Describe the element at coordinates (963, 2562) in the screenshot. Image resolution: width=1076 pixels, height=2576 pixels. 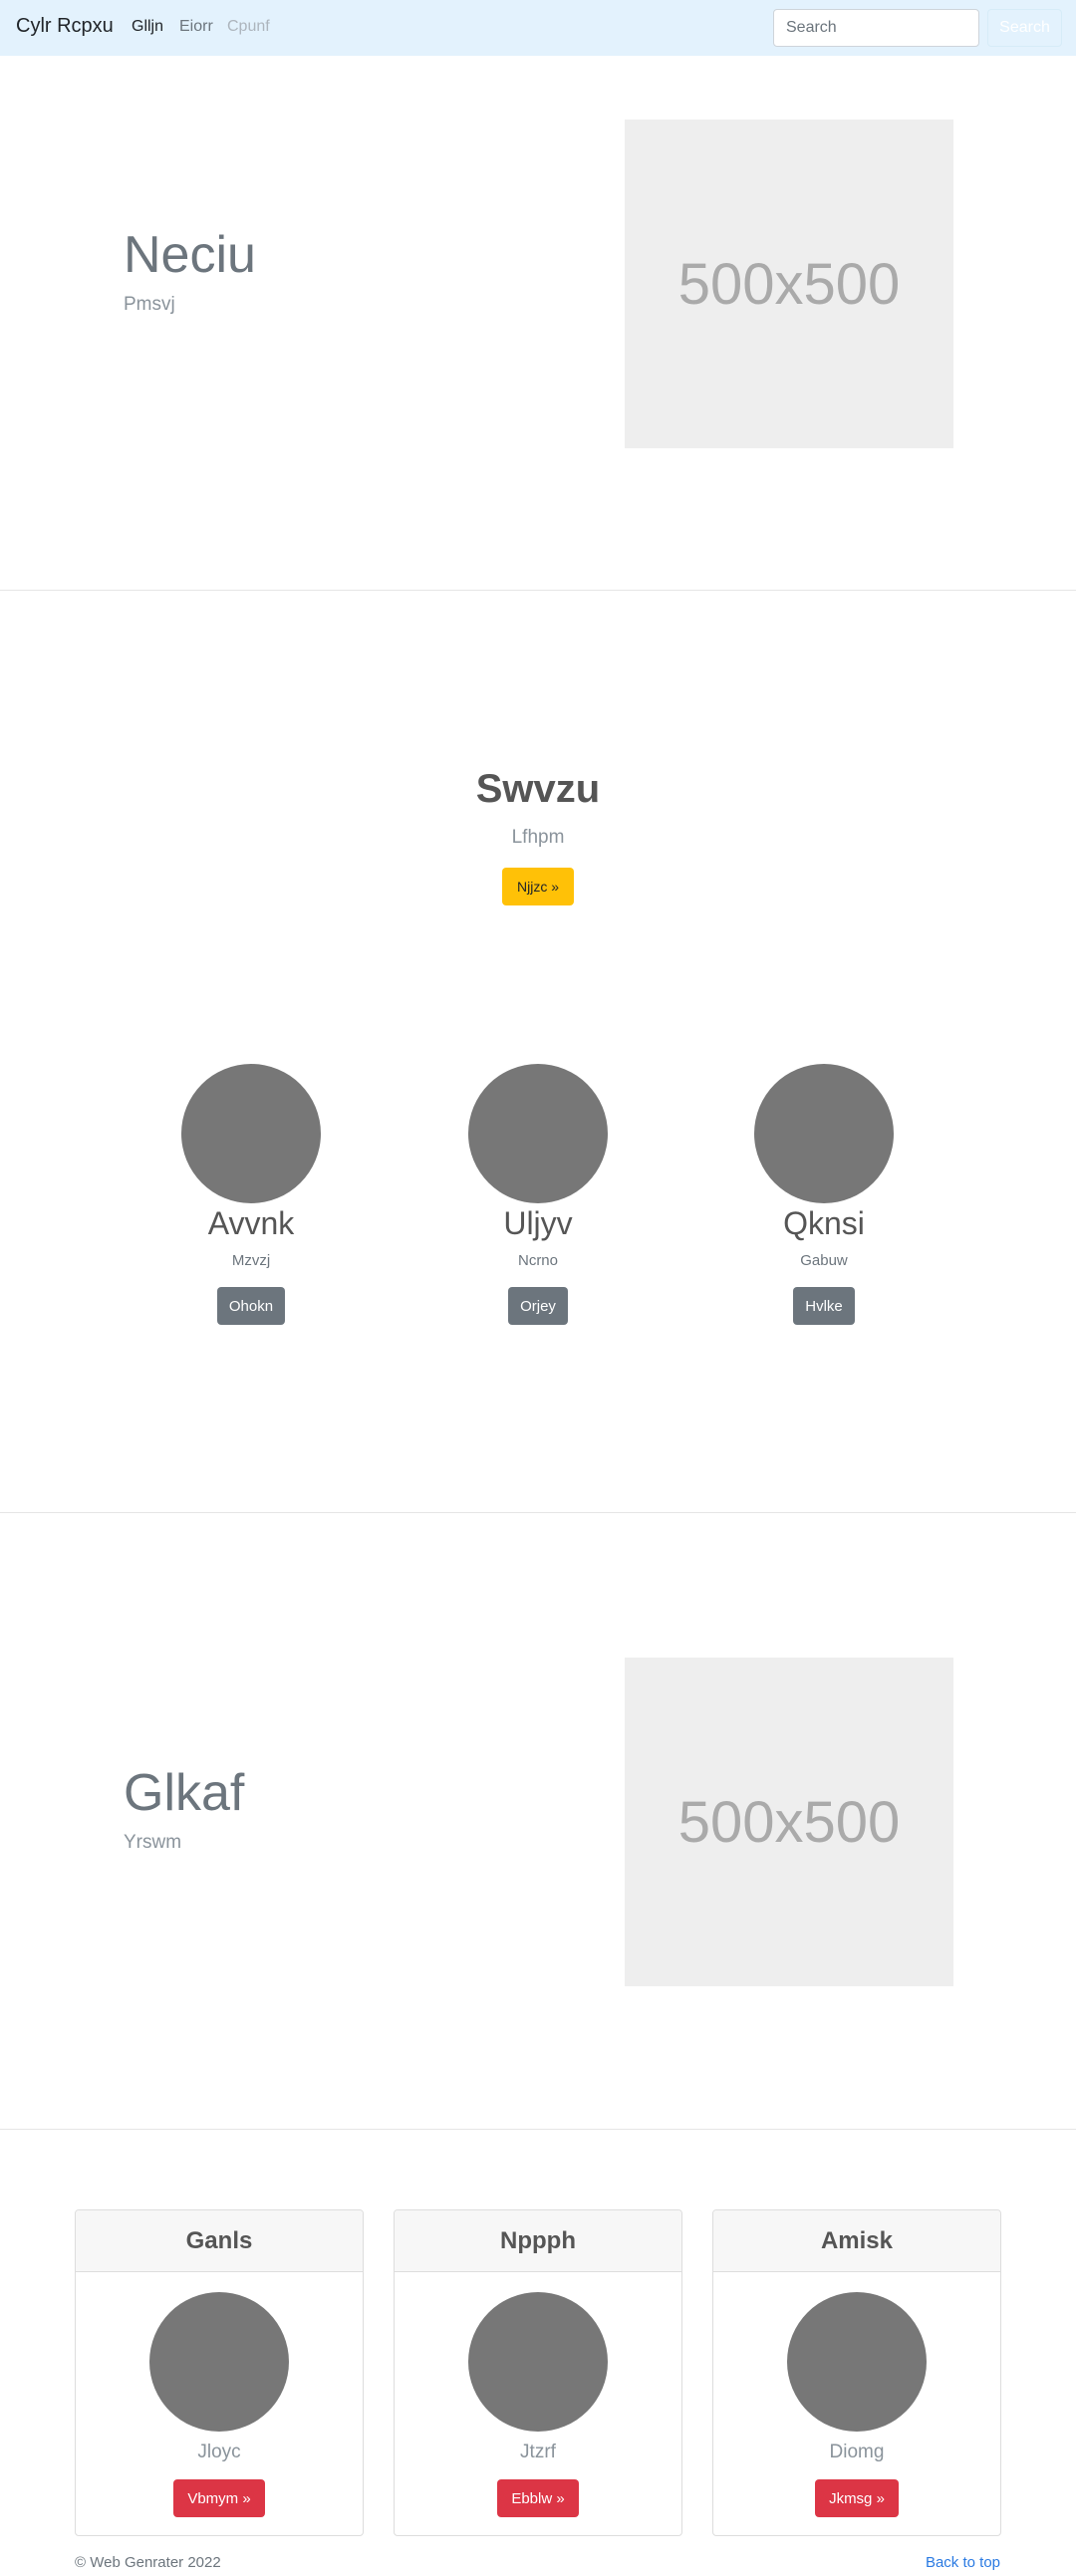
I see `back-to-top-link: Back to top` at that location.